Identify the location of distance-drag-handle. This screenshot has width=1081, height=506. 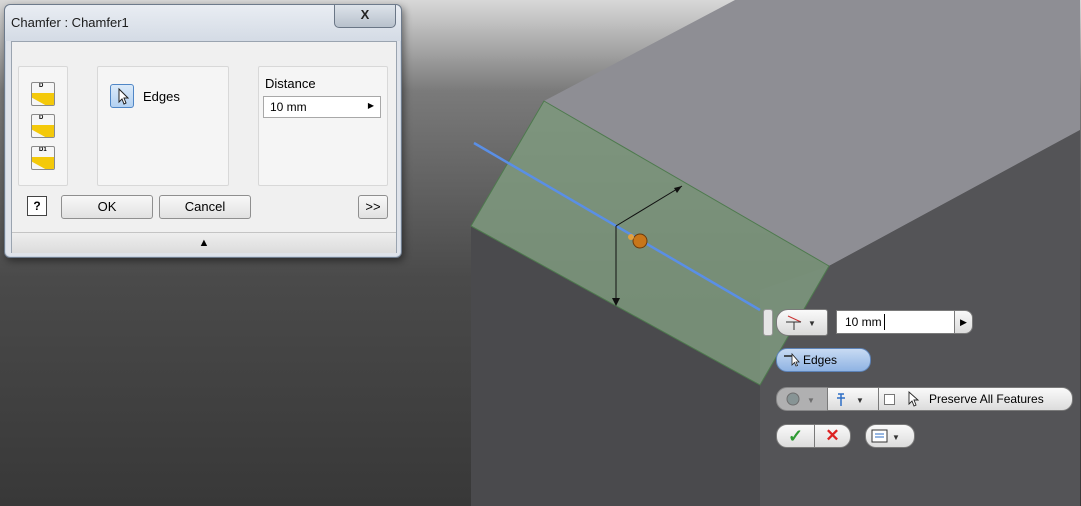
(640, 241).